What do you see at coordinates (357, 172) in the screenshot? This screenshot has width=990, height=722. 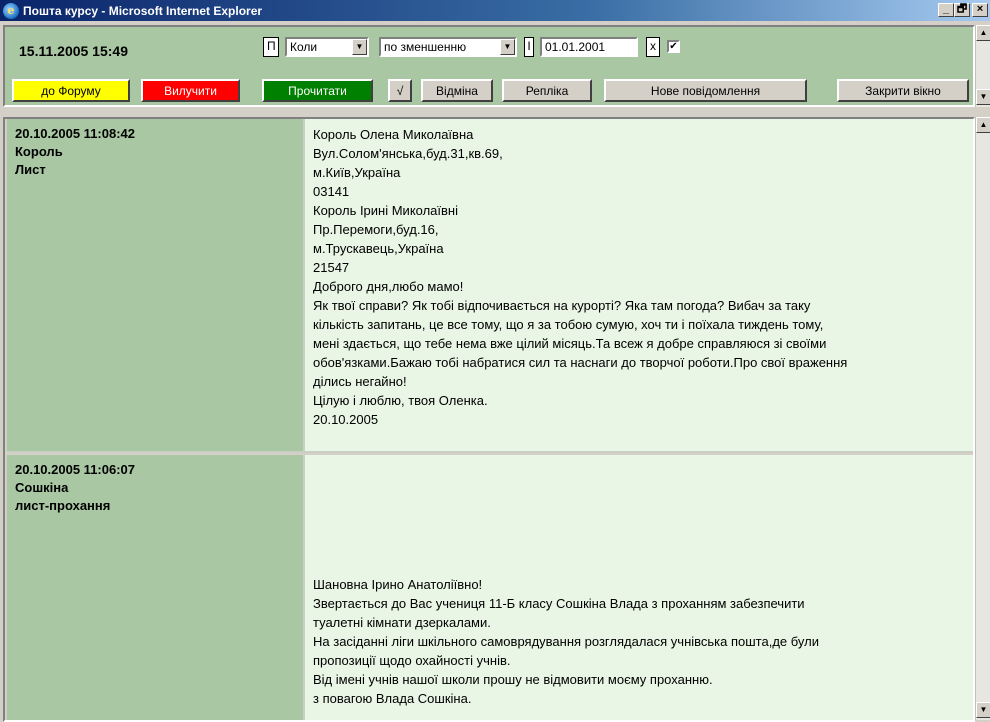 I see `message-line: м.Київ,Україна` at bounding box center [357, 172].